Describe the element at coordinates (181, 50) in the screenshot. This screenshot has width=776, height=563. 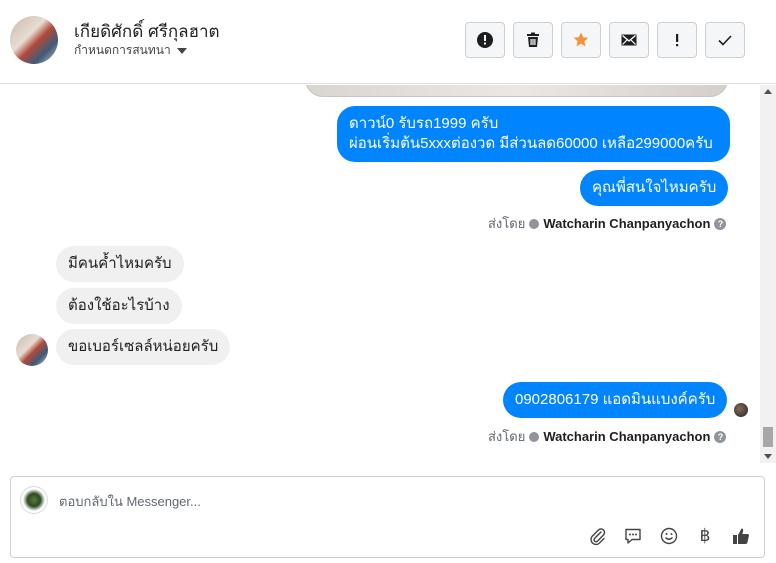
I see `caret-down-icon` at that location.